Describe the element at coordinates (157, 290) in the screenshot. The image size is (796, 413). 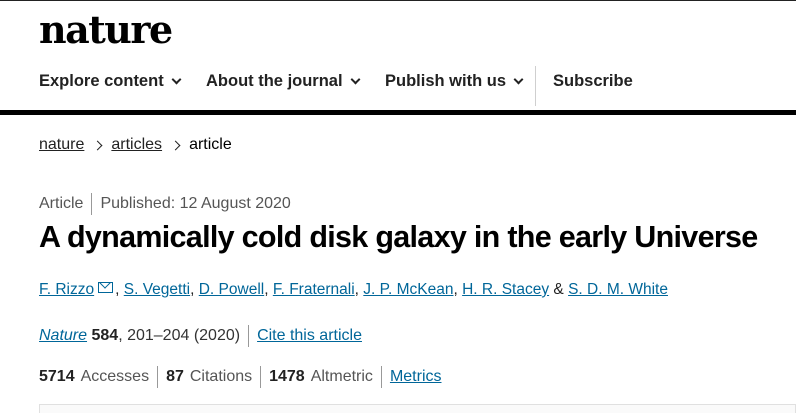
I see `author-link: S. Vegetti` at that location.